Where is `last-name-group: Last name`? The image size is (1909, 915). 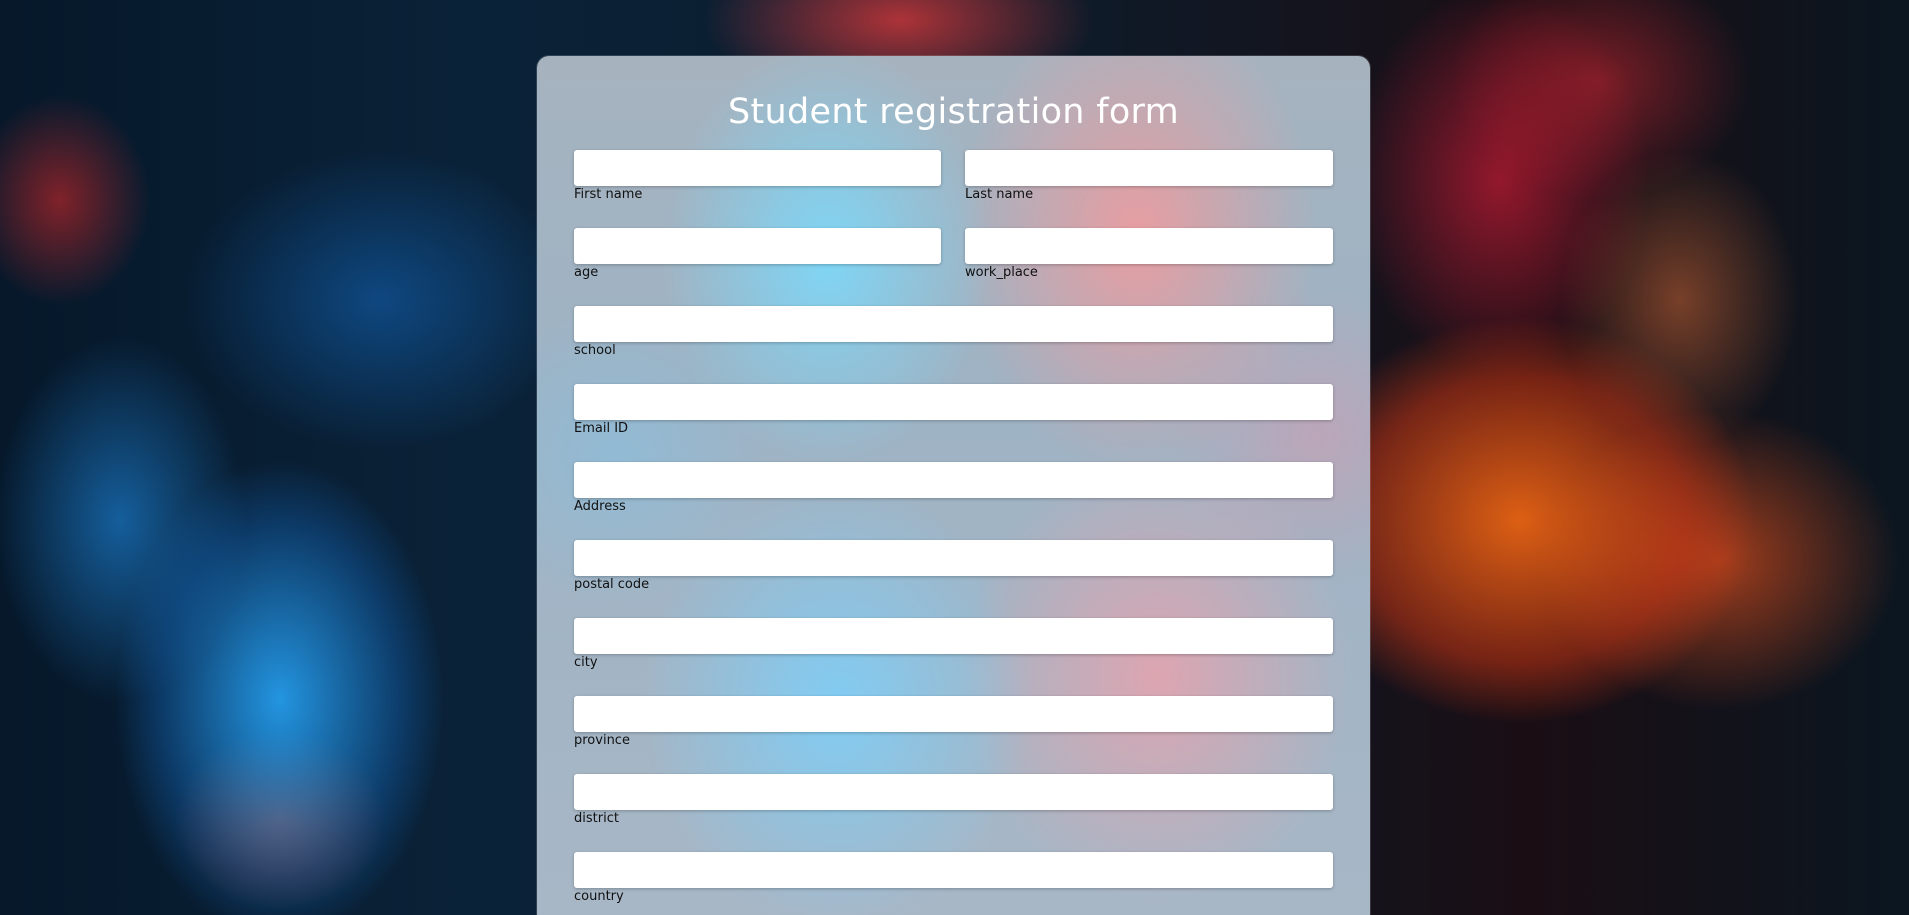 last-name-group: Last name is located at coordinates (1149, 176).